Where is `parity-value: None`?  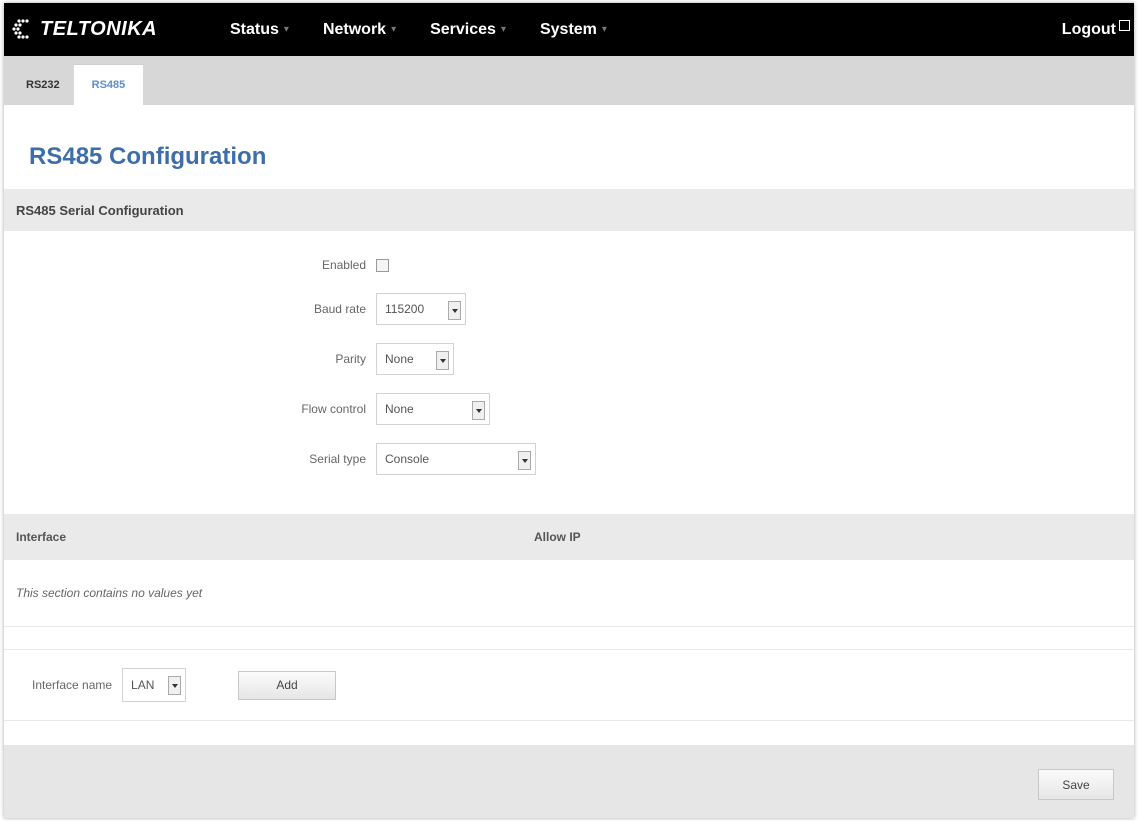 parity-value: None is located at coordinates (399, 359).